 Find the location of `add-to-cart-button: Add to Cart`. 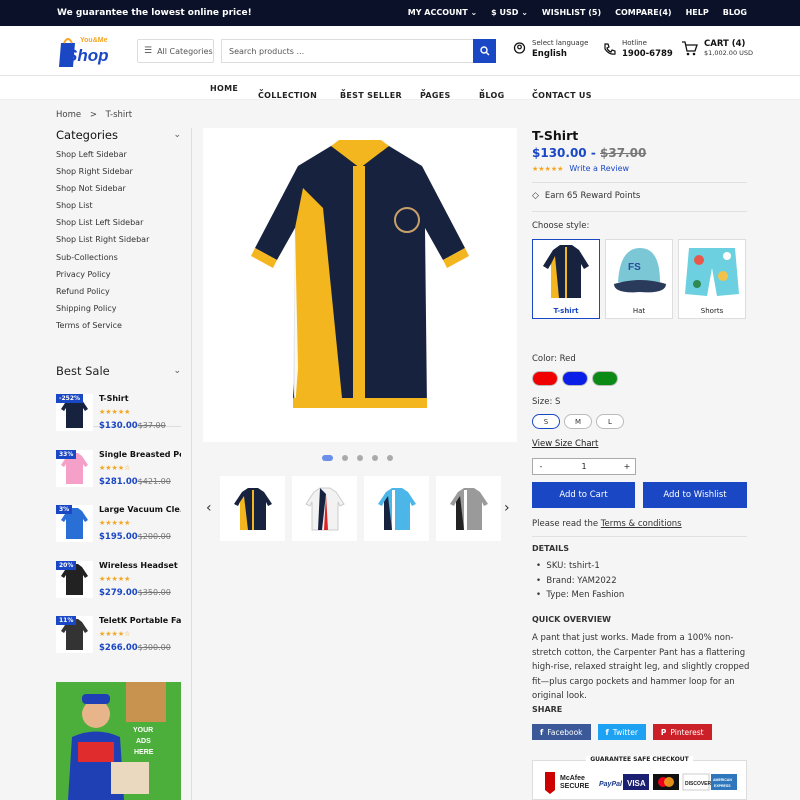

add-to-cart-button: Add to Cart is located at coordinates (583, 495).